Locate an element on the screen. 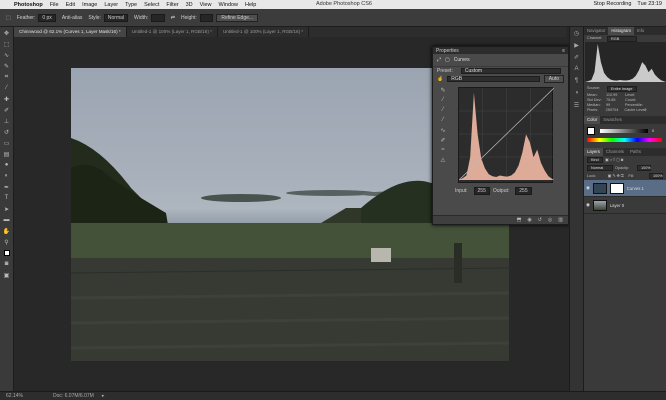 This screenshot has width=666, height=400. layer-mask-icon: ▢ is located at coordinates (447, 60).